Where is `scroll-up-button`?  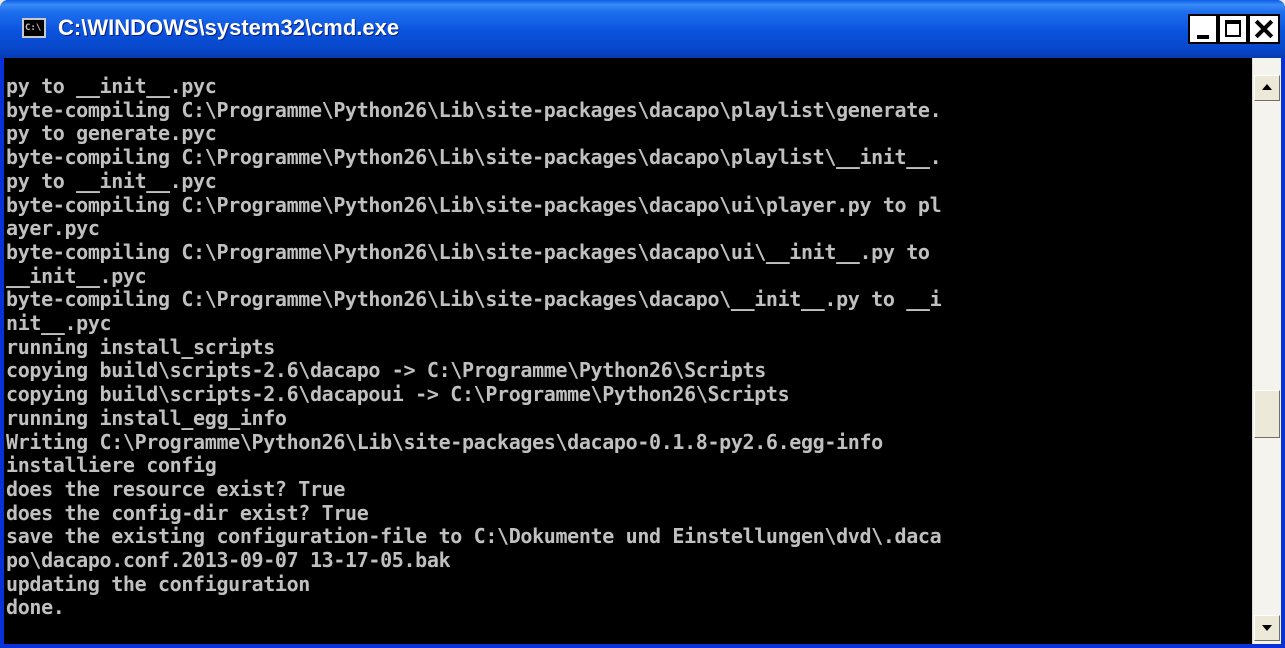 scroll-up-button is located at coordinates (1267, 88).